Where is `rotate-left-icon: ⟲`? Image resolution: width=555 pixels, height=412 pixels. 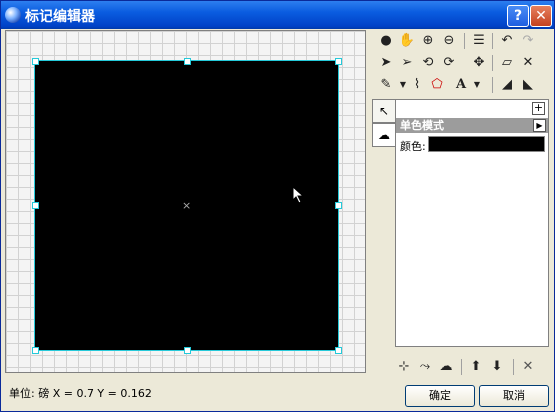 rotate-left-icon: ⟲ is located at coordinates (428, 63).